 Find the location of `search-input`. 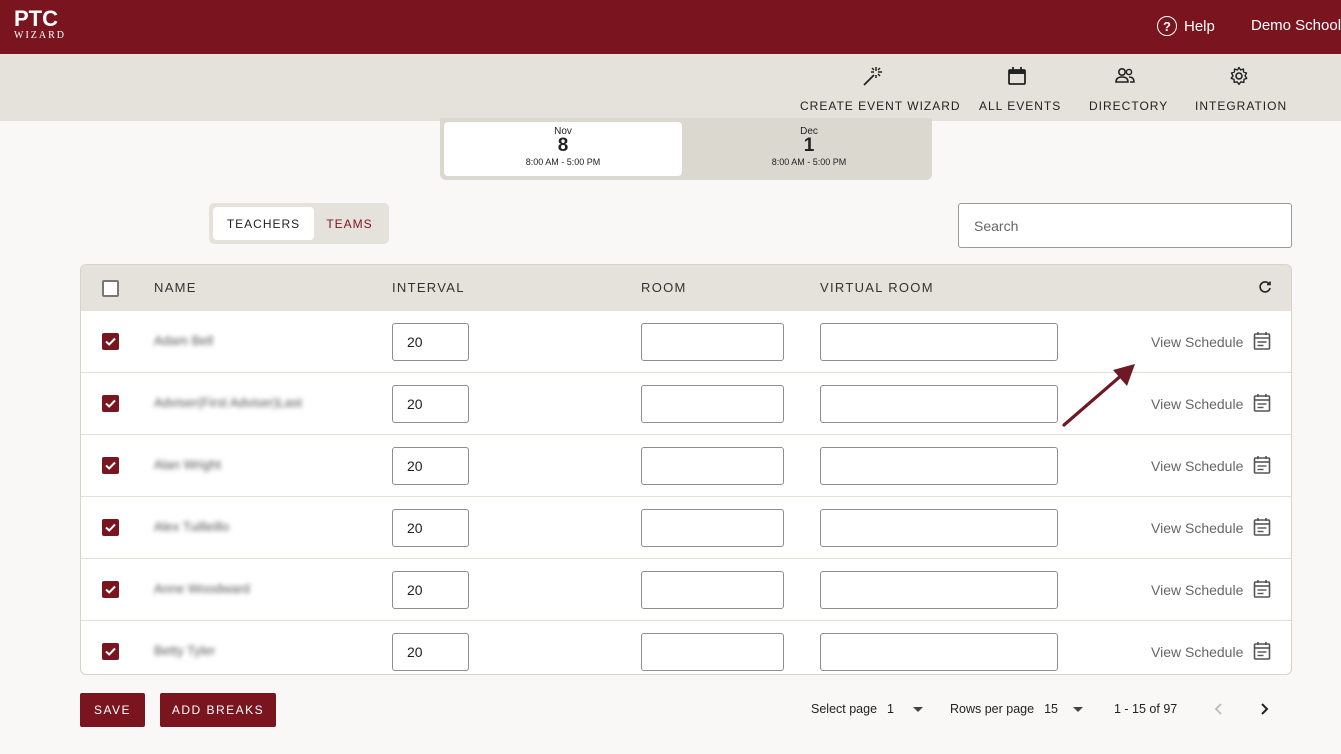

search-input is located at coordinates (1125, 225).